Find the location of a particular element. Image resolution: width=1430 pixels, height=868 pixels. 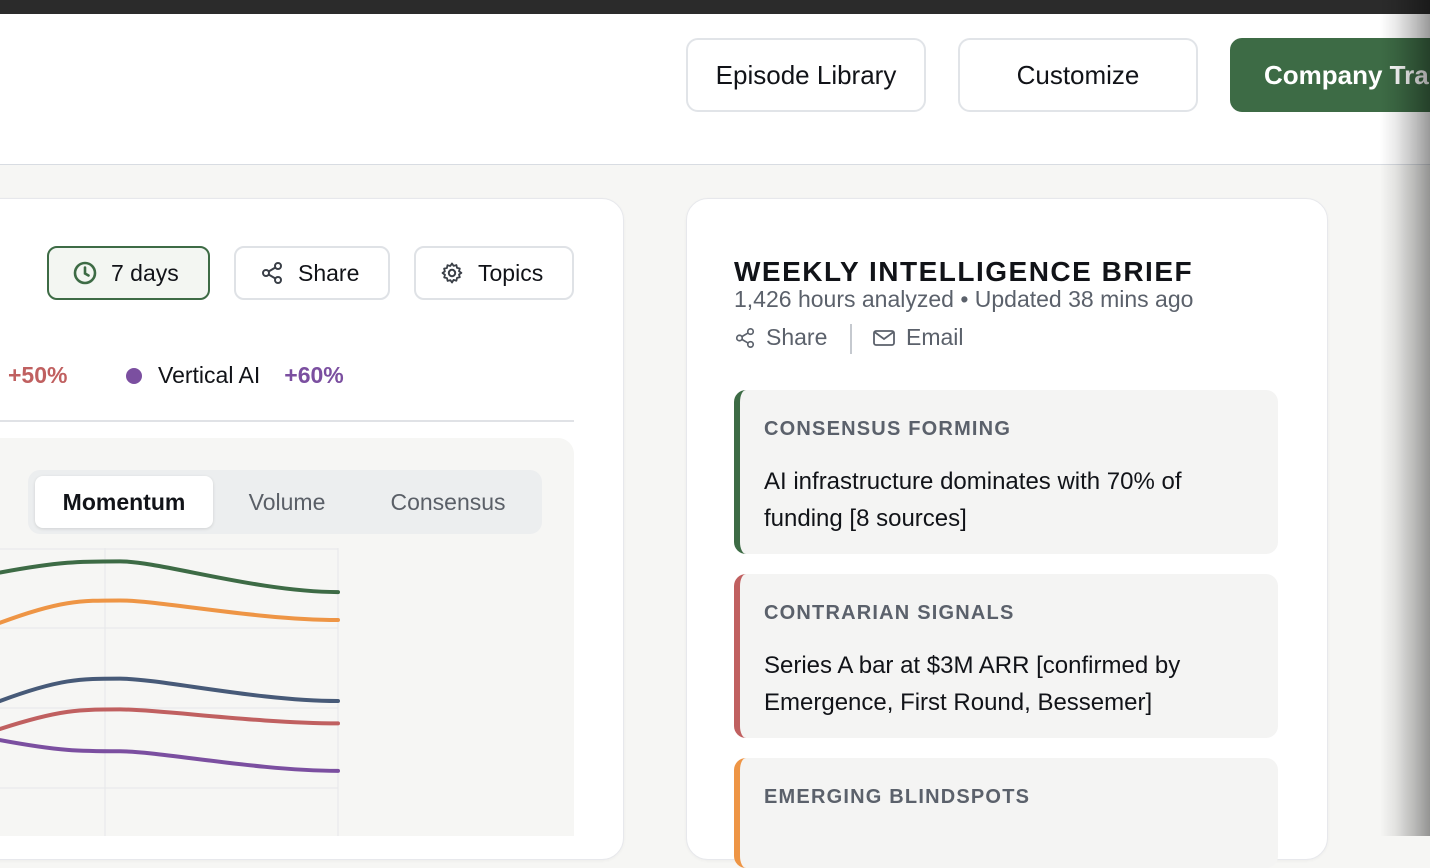

brief-title: WEEKLY INTELLIGENCE BRIEF is located at coordinates (964, 271).